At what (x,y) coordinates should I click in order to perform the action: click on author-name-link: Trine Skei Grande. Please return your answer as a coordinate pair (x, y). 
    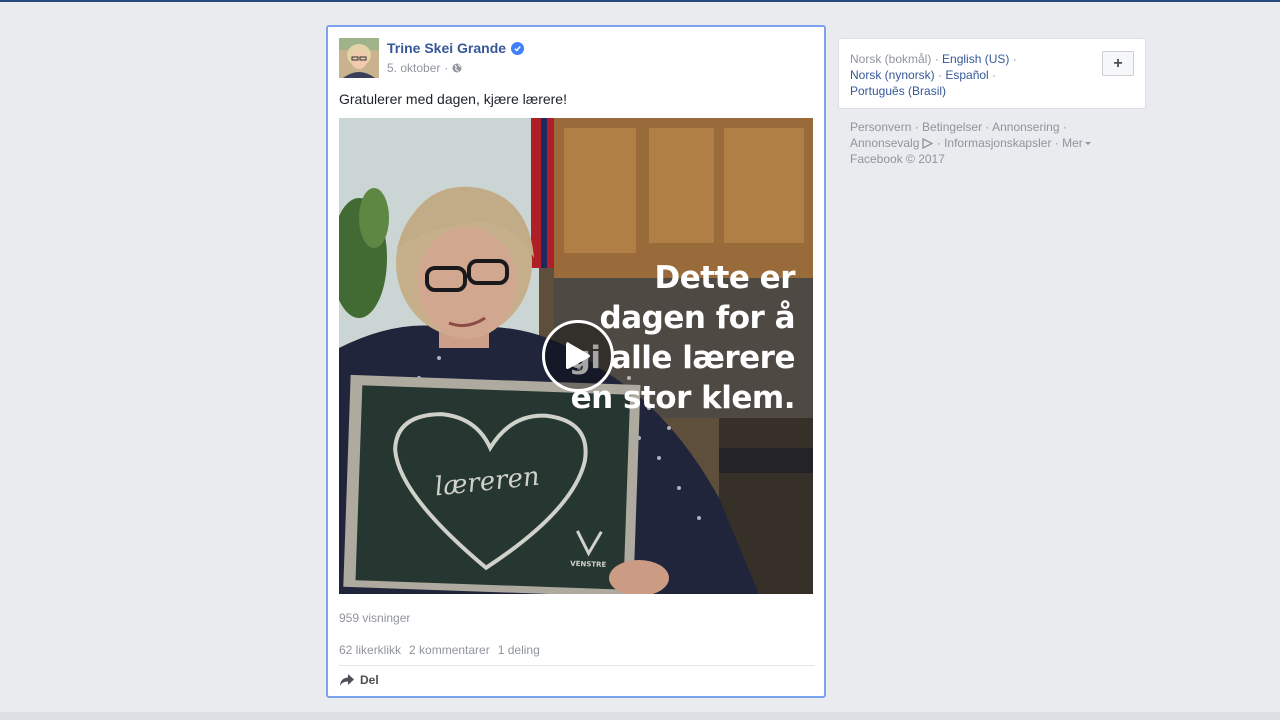
    Looking at the image, I should click on (446, 48).